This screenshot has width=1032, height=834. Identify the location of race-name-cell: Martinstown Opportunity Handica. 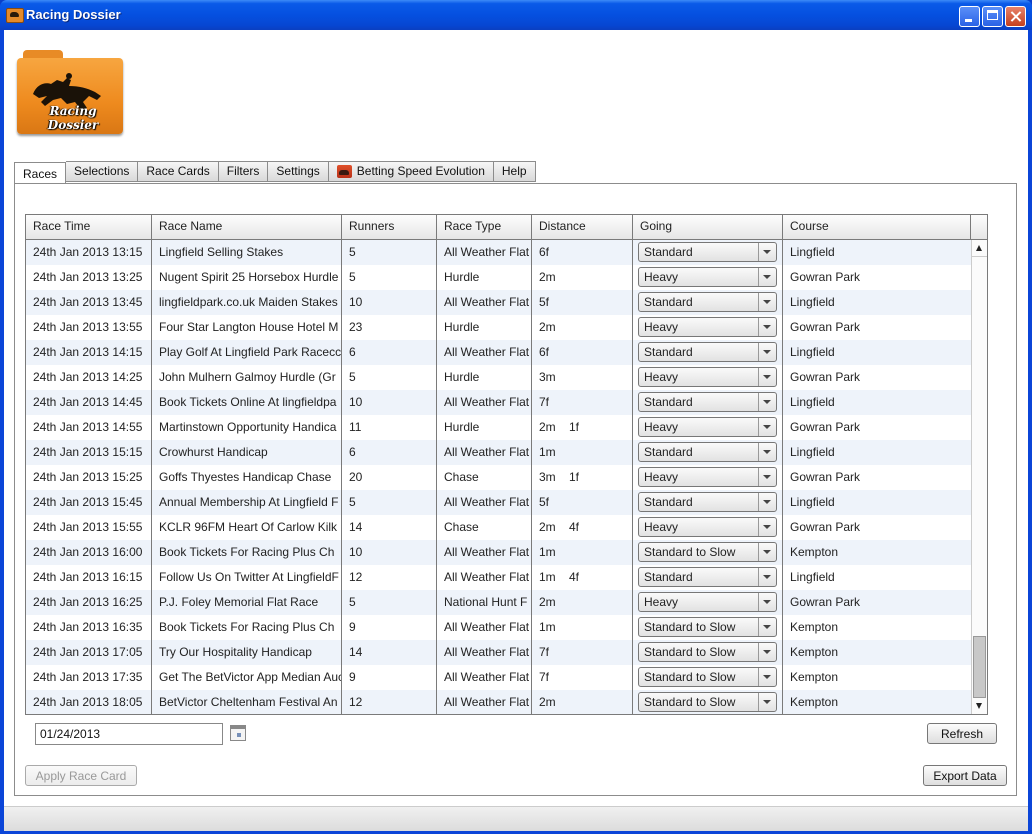
(247, 427).